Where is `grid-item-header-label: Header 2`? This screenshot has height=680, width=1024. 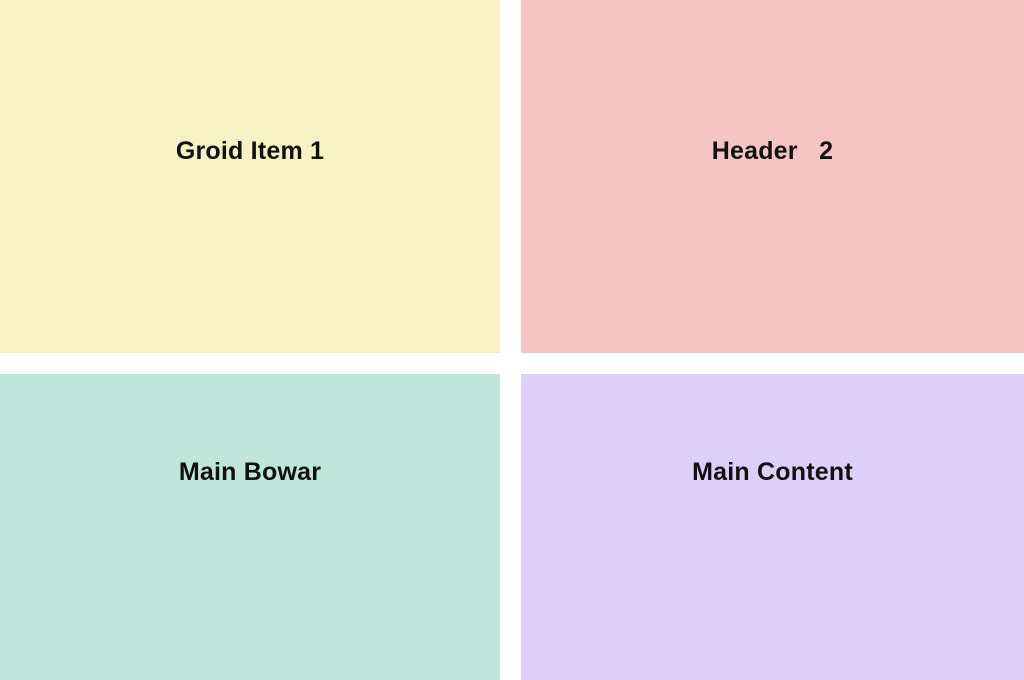
grid-item-header-label: Header 2 is located at coordinates (772, 151).